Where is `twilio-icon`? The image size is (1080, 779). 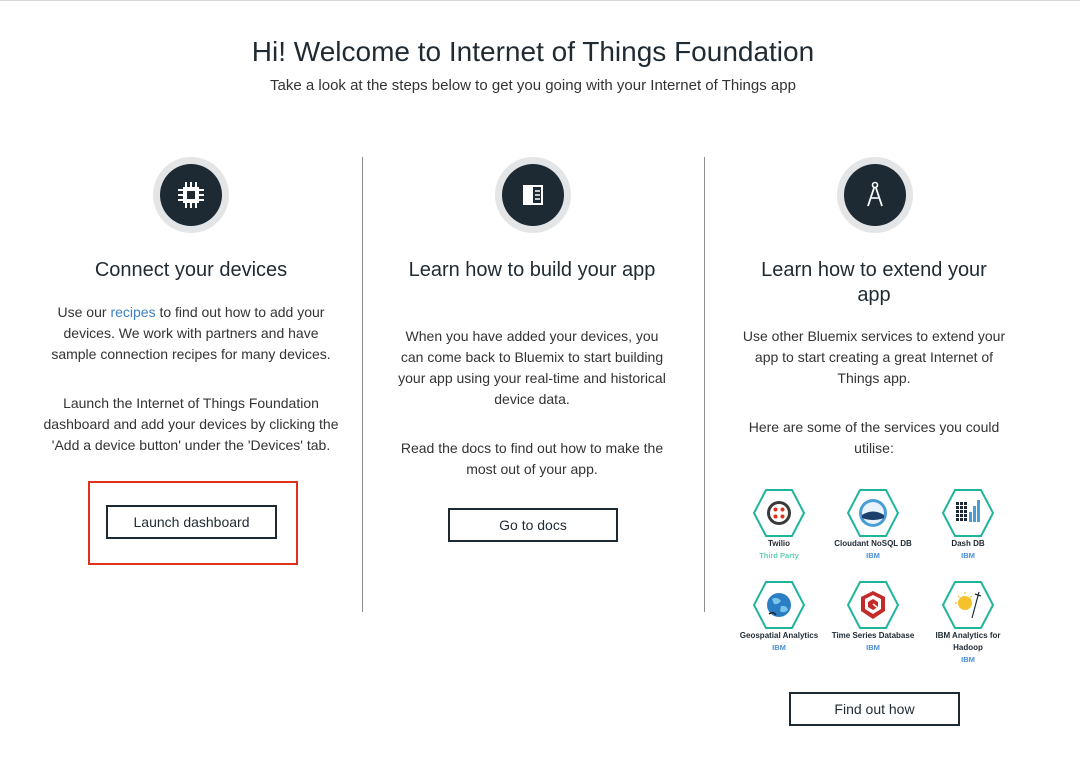
twilio-icon is located at coordinates (779, 513).